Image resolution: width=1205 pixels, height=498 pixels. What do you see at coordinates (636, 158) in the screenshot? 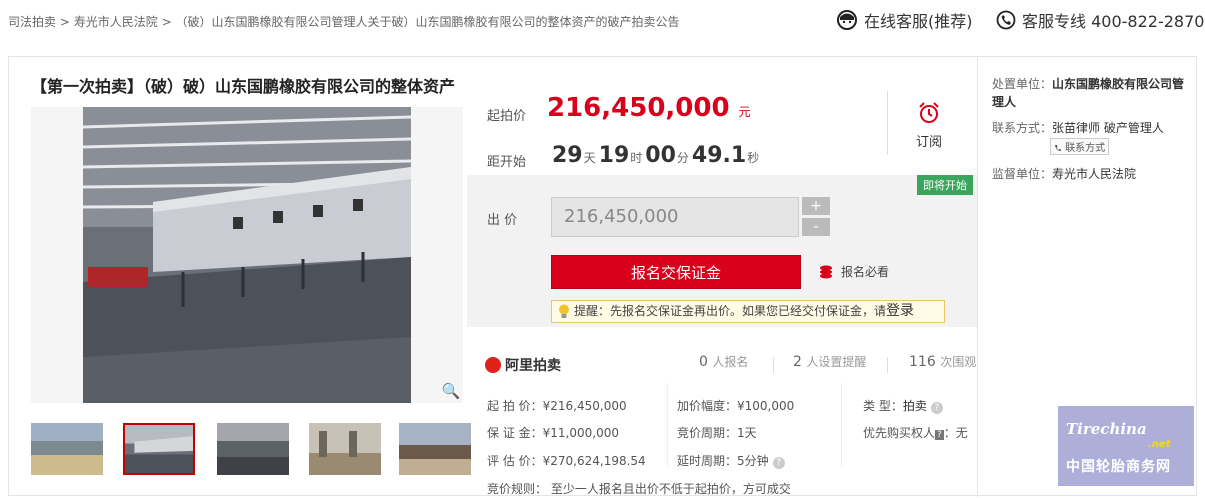
I see `countdown-hours-unit: 时` at bounding box center [636, 158].